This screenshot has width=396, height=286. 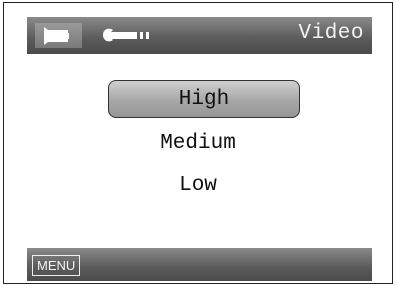 I want to click on option-medium: Medium, so click(x=198, y=143).